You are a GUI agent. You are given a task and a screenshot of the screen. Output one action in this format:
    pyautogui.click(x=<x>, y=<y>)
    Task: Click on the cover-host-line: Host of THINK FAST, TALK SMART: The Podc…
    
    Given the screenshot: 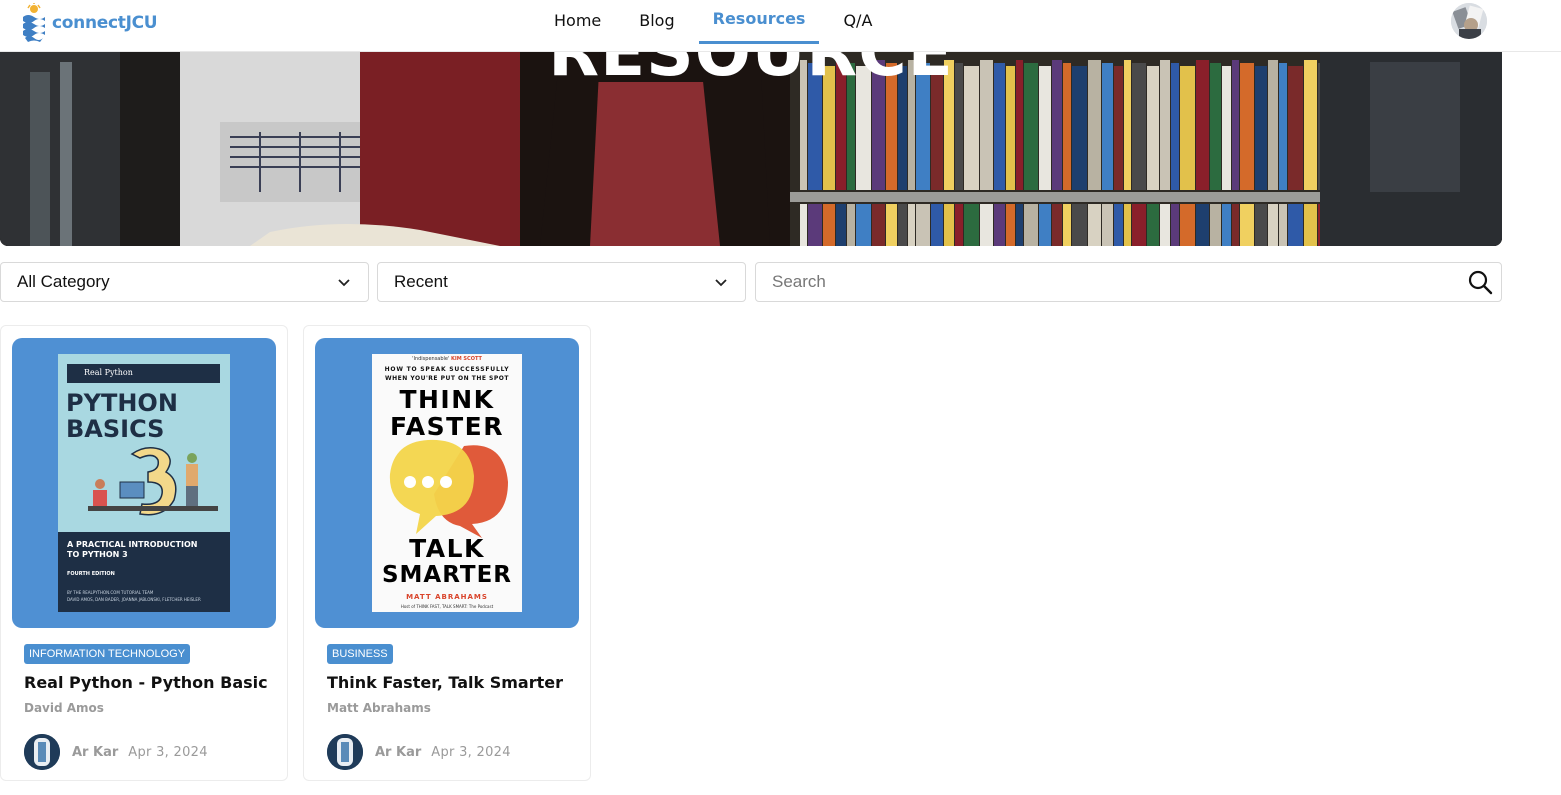 What is the action you would take?
    pyautogui.click(x=447, y=606)
    